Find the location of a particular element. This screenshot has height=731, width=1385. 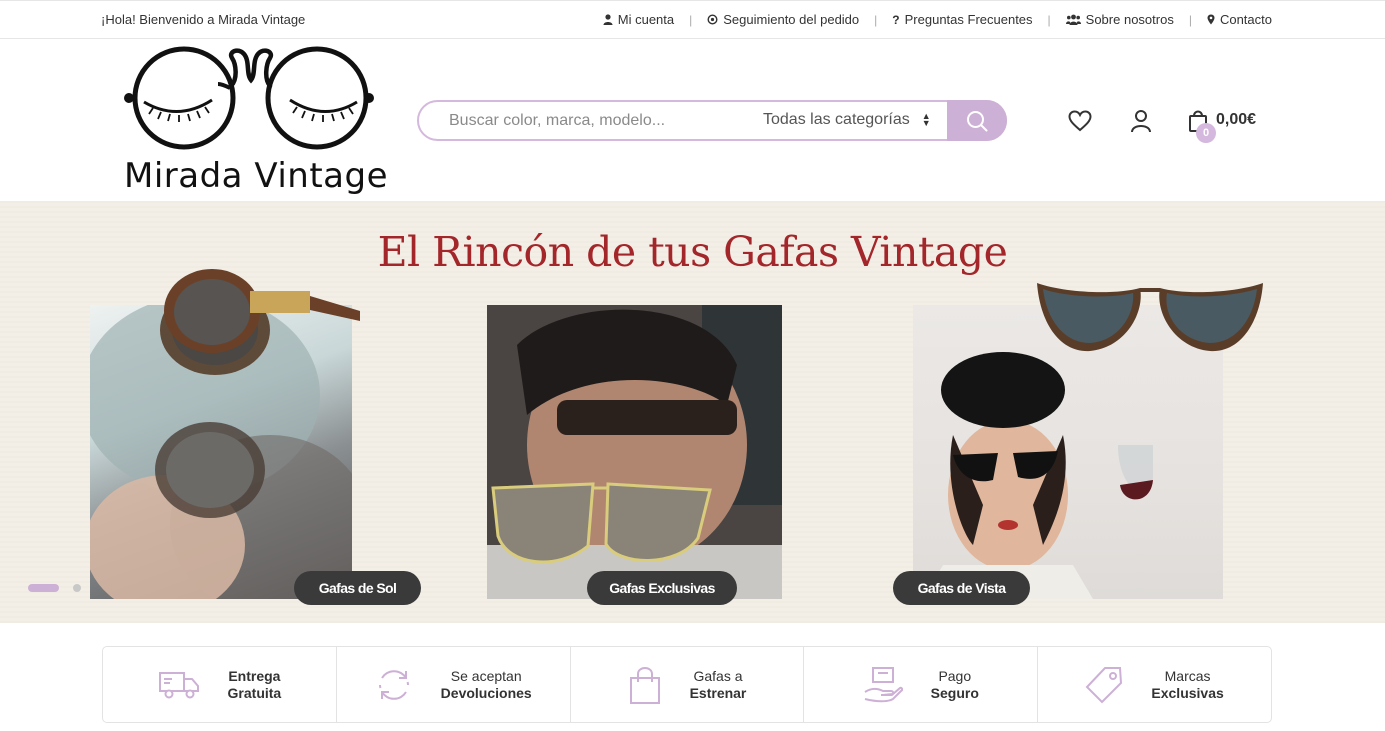

search-input is located at coordinates (599, 121).